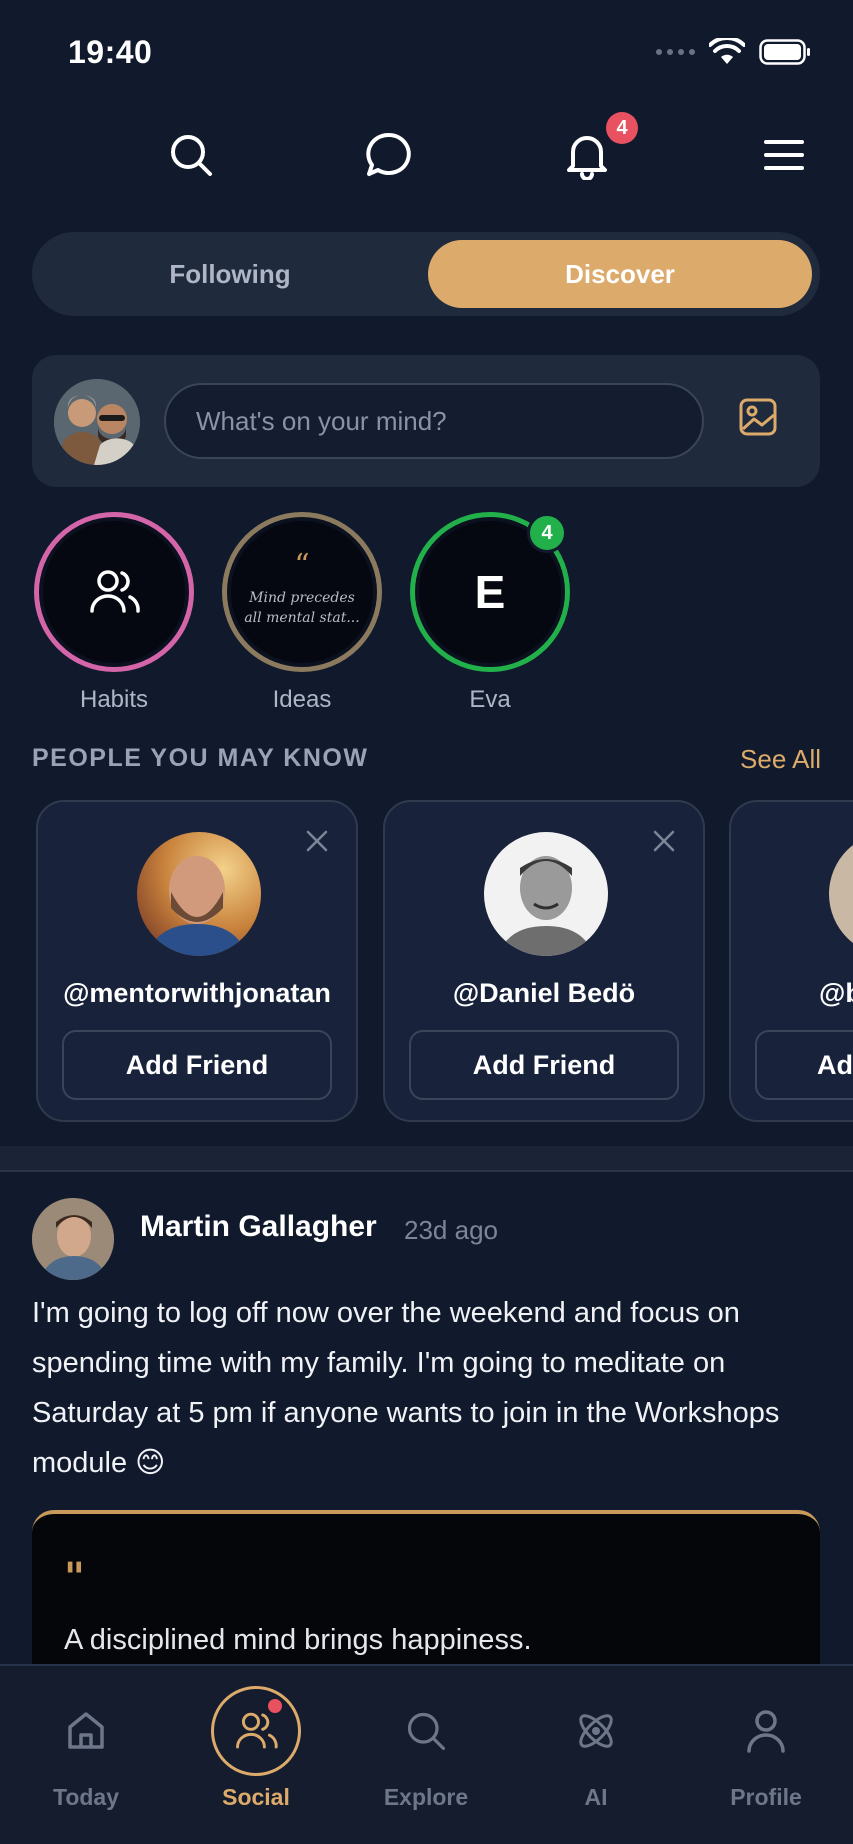  What do you see at coordinates (727, 51) in the screenshot?
I see `wifi-icon` at bounding box center [727, 51].